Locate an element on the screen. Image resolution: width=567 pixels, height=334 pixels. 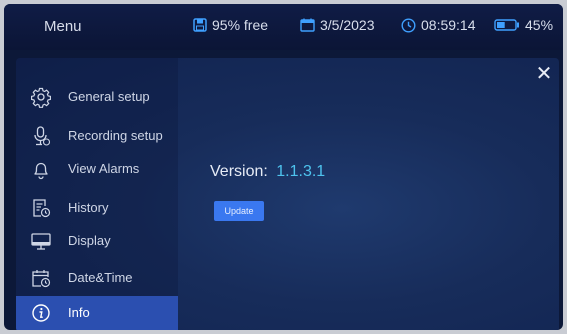
date-status: 3/5/2023 is located at coordinates (337, 25).